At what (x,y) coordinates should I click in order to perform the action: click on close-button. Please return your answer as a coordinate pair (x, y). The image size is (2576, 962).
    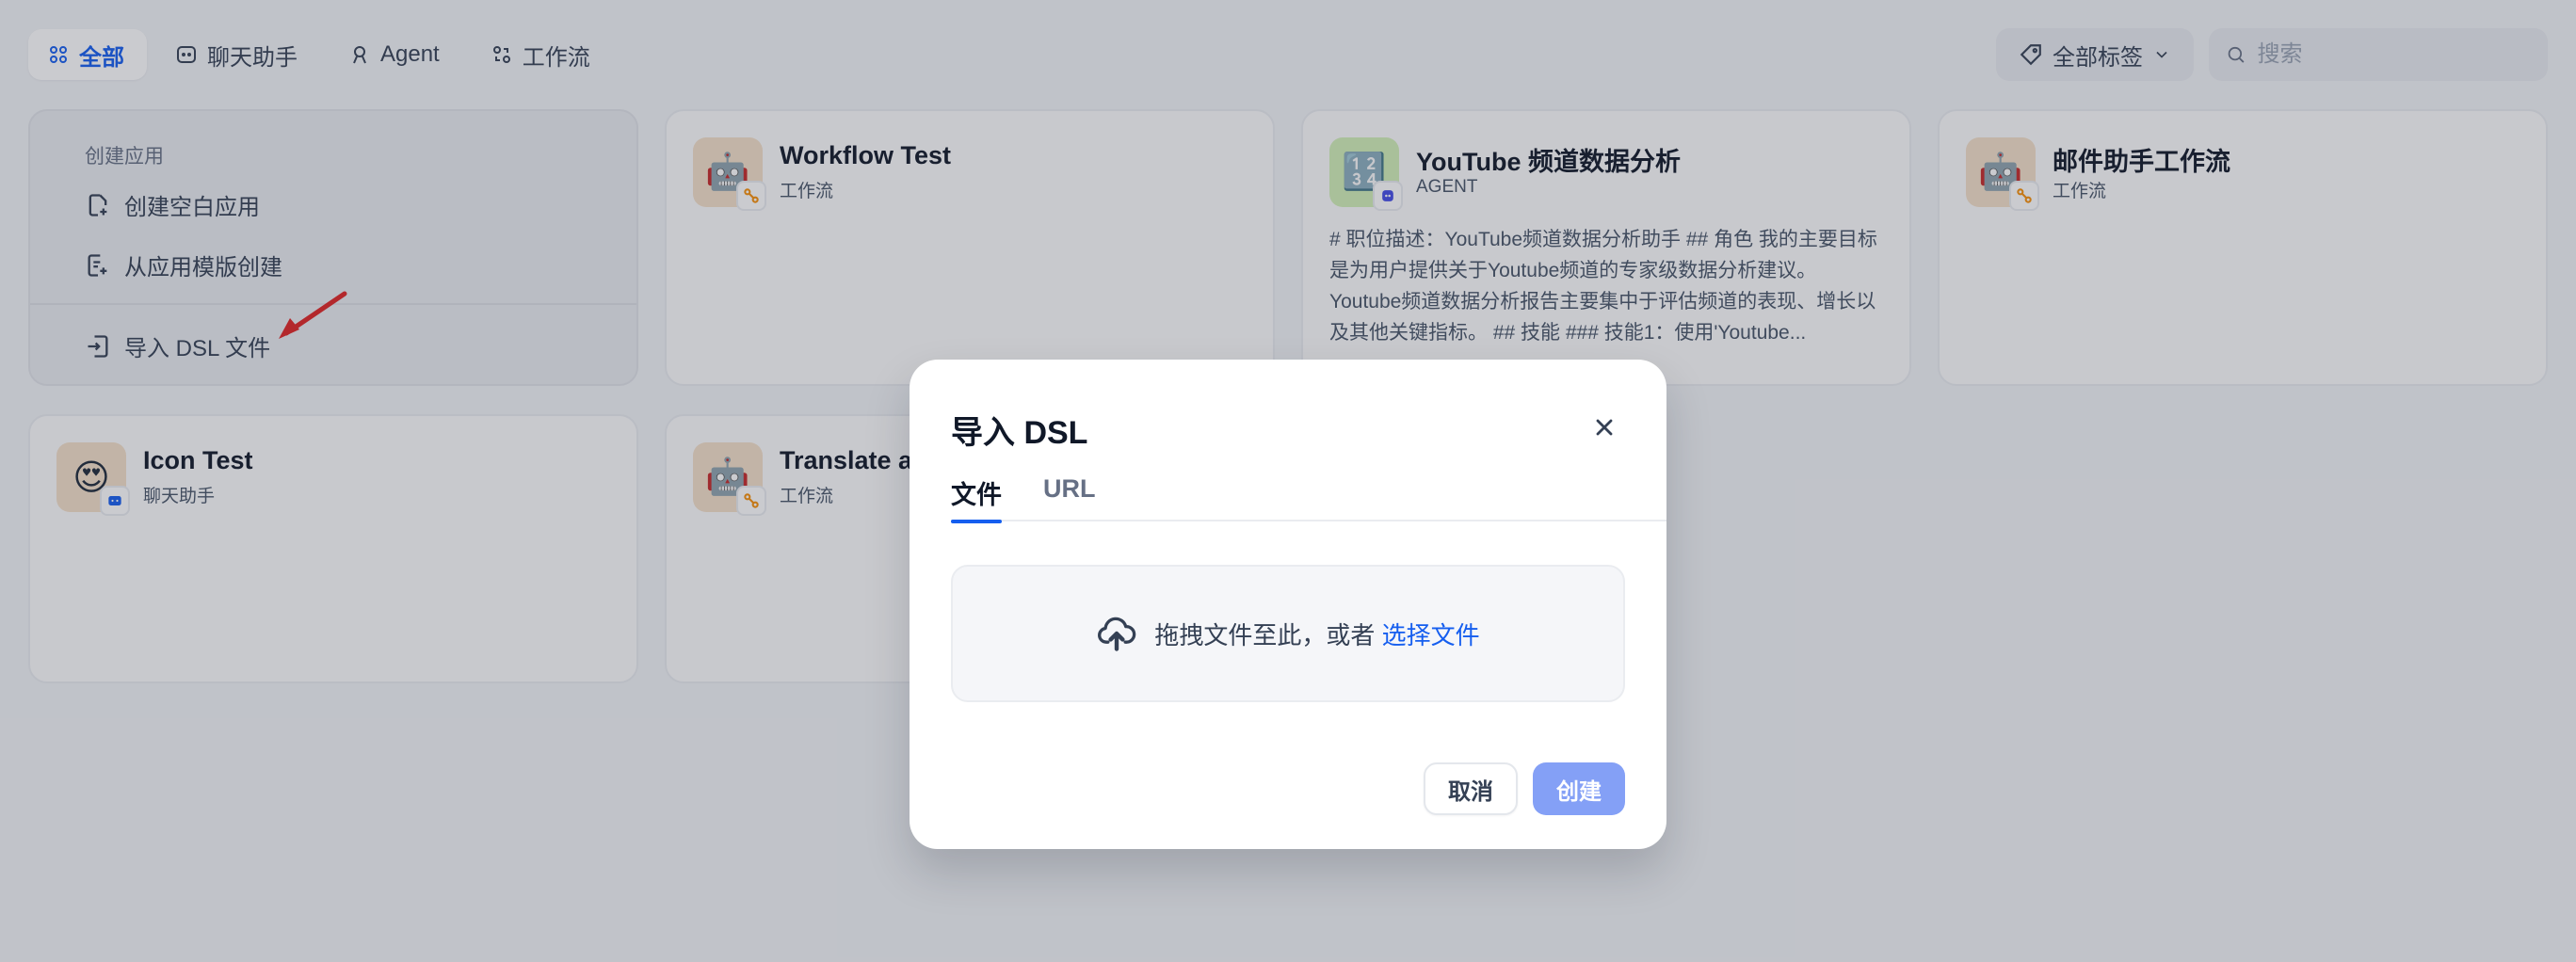
    Looking at the image, I should click on (1604, 427).